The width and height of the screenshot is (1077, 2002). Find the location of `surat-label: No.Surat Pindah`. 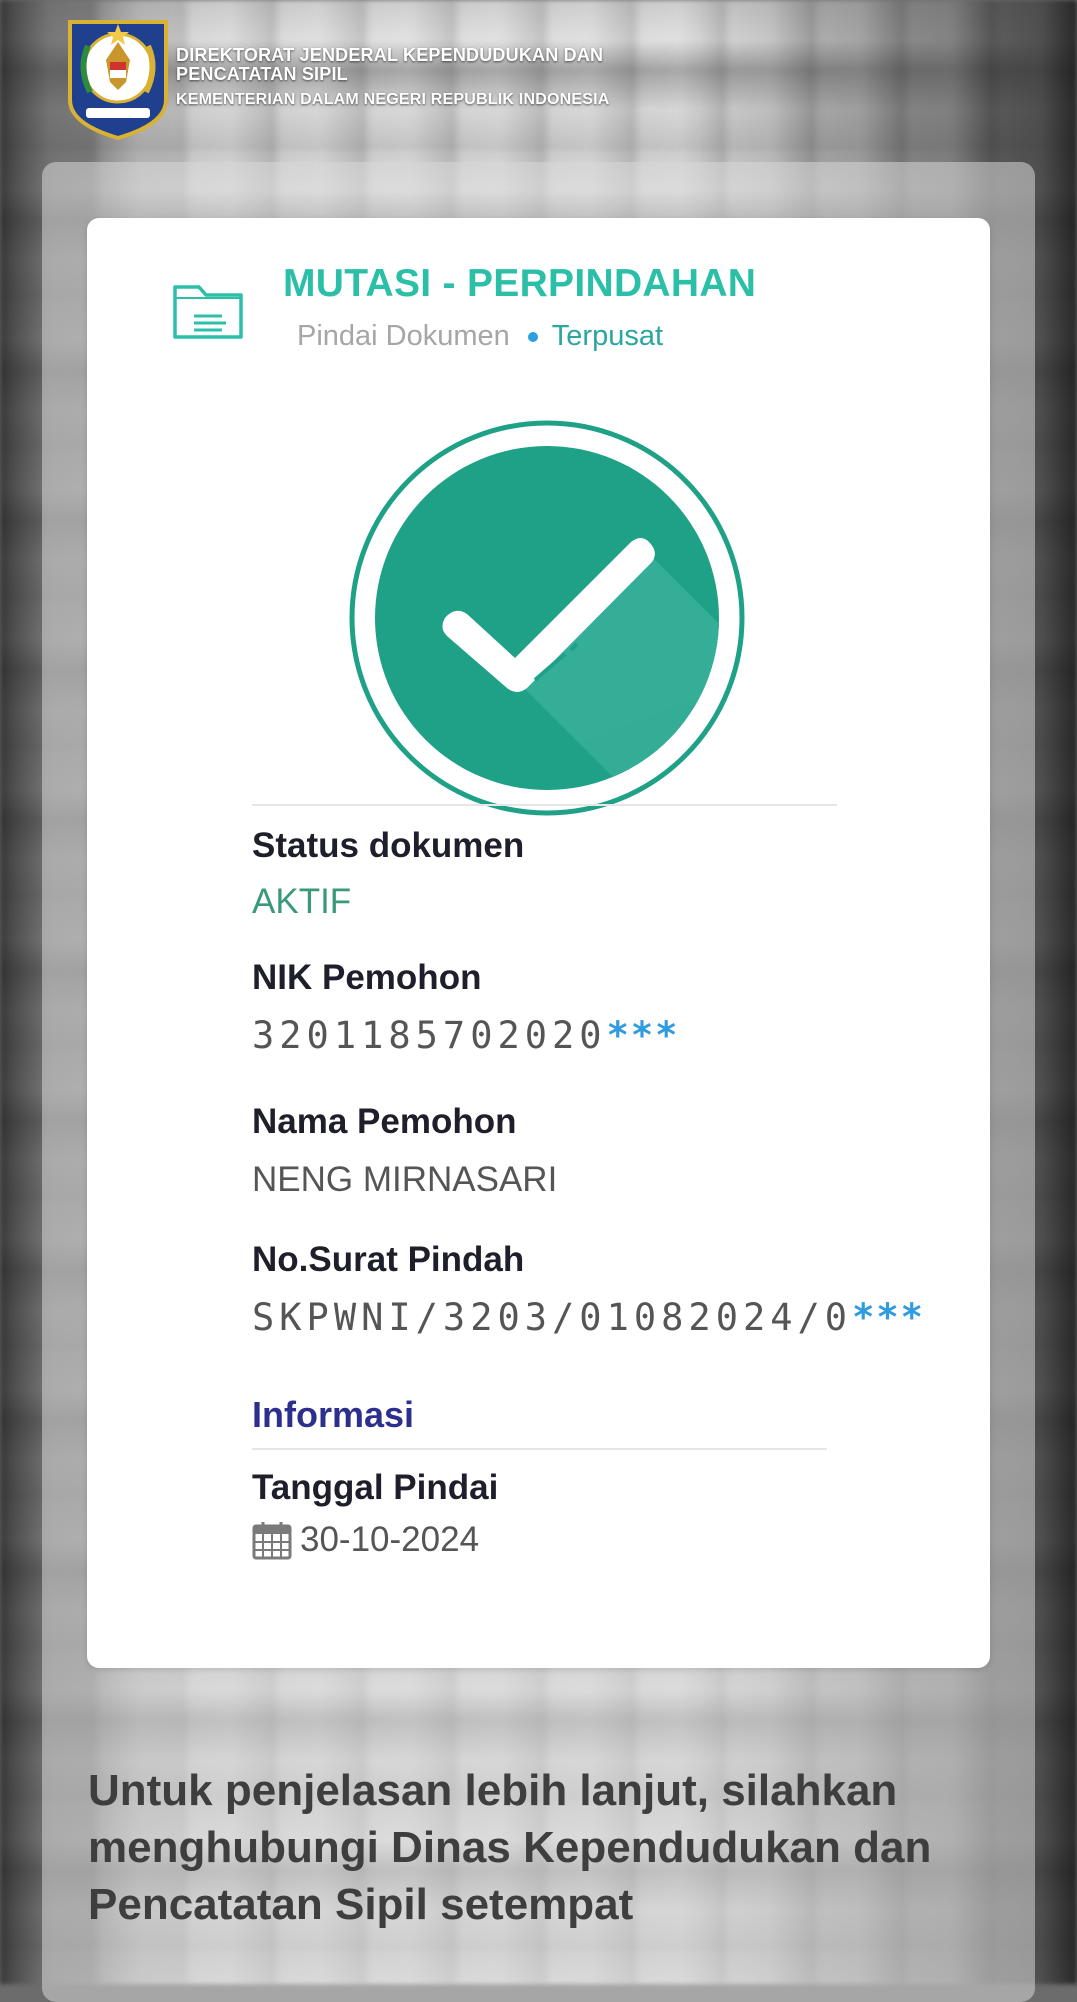

surat-label: No.Surat Pindah is located at coordinates (388, 1259).